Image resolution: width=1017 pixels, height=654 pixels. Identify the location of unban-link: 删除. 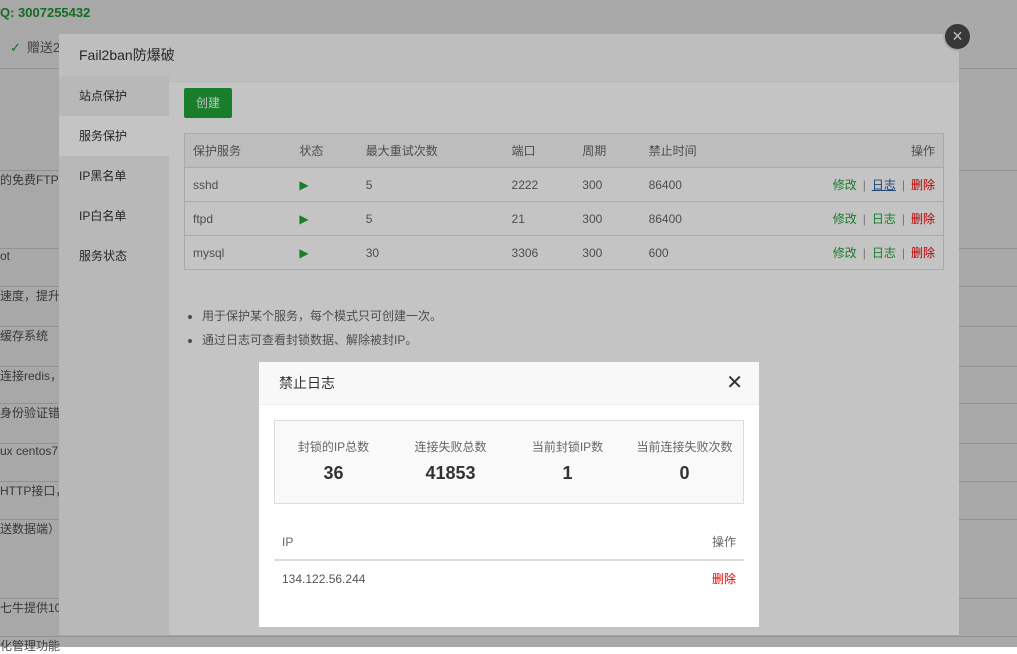
(724, 579).